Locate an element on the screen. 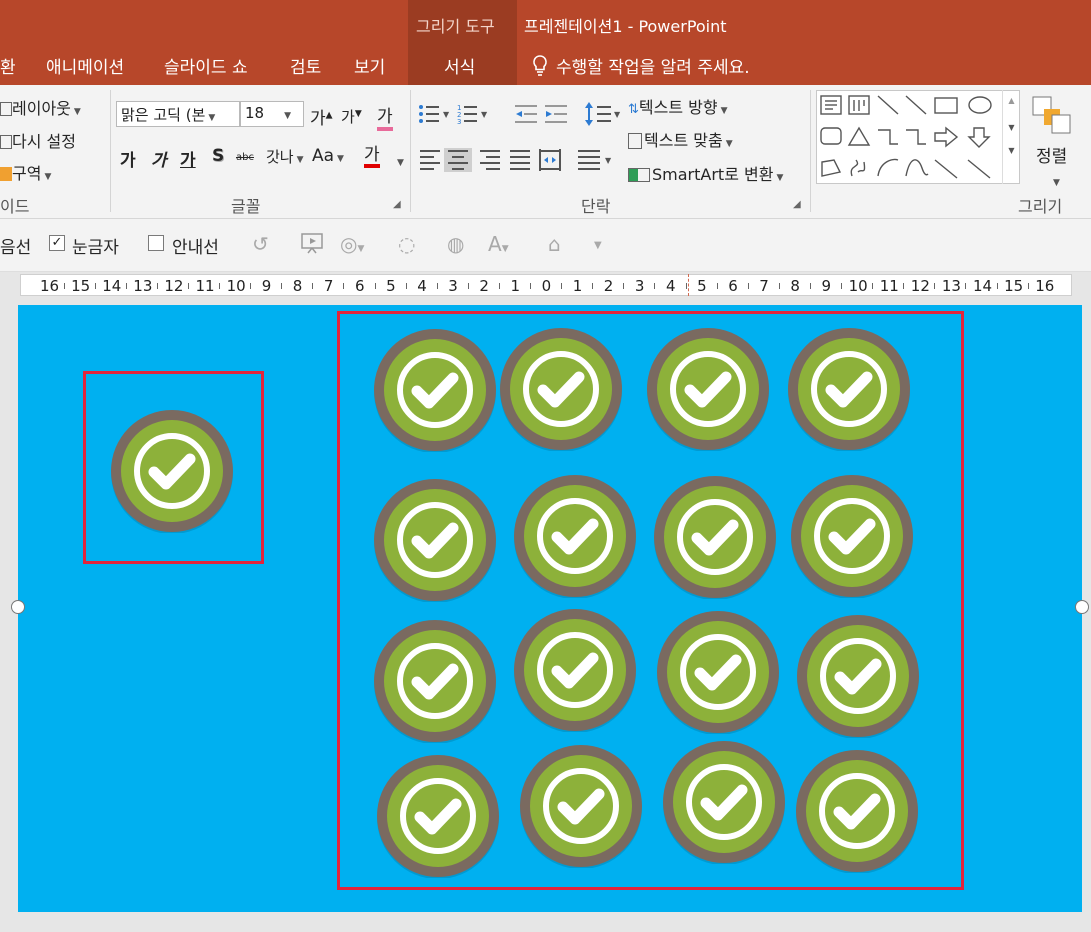 The image size is (1091, 932). ruler-number: 3 is located at coordinates (639, 286).